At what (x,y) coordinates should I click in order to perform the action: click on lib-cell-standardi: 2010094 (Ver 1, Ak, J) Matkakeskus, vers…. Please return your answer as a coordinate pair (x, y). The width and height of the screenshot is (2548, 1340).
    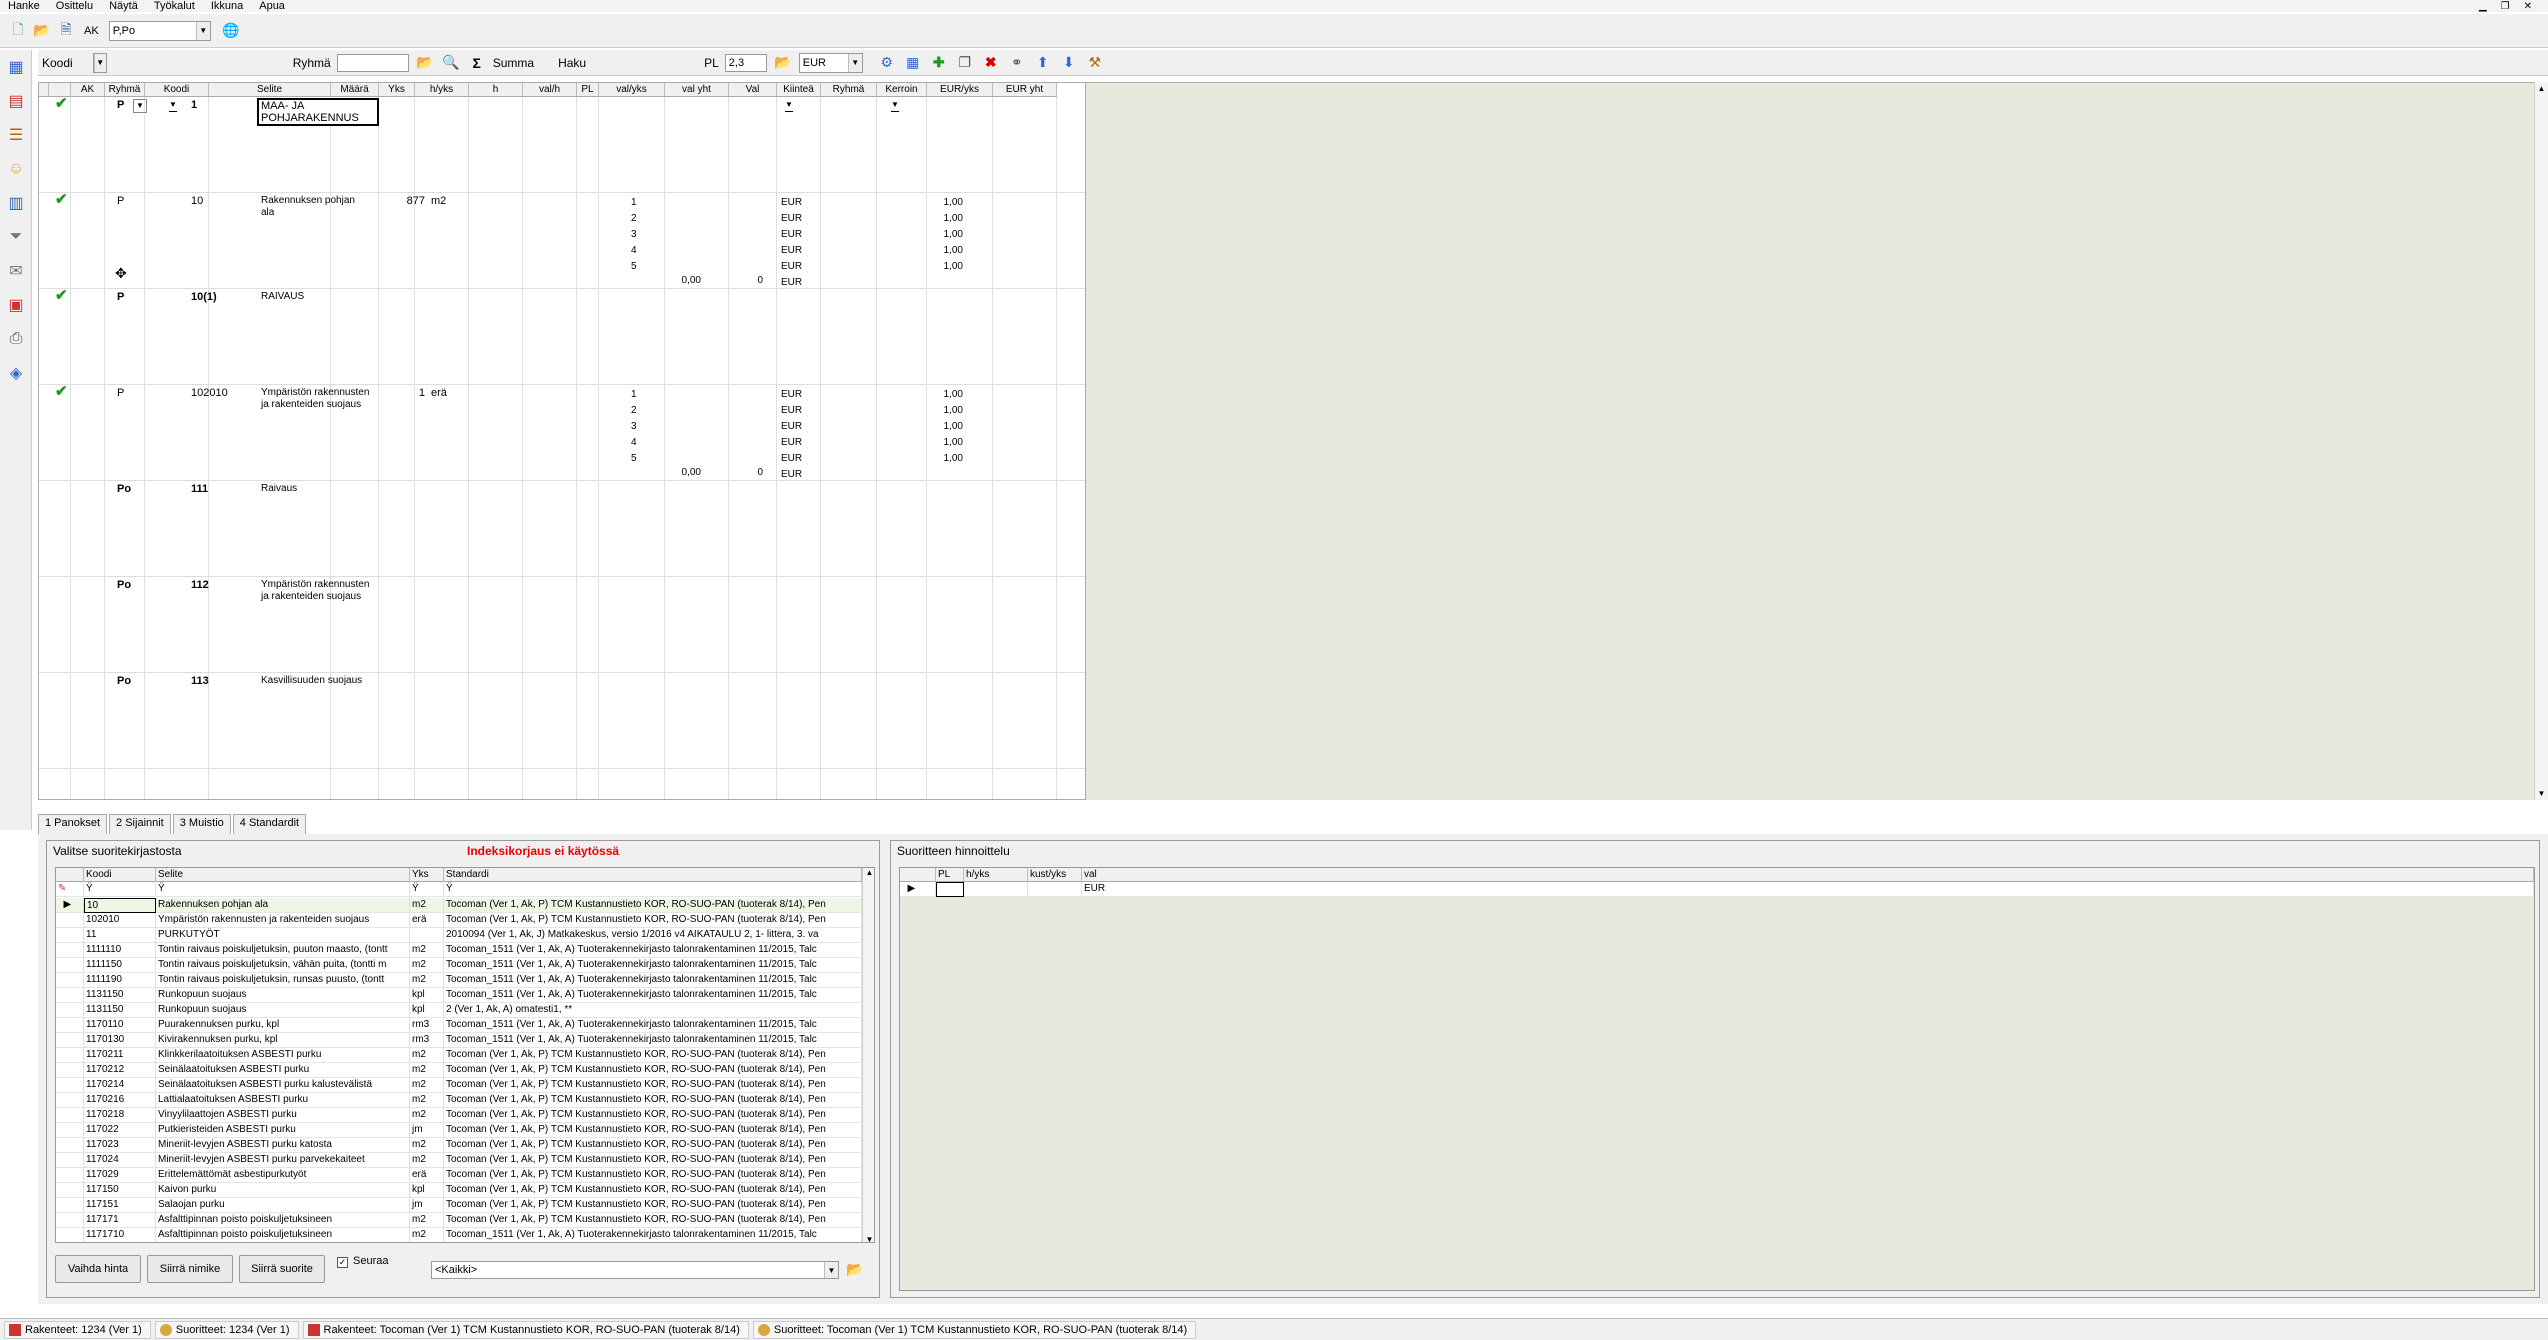
    Looking at the image, I should click on (653, 935).